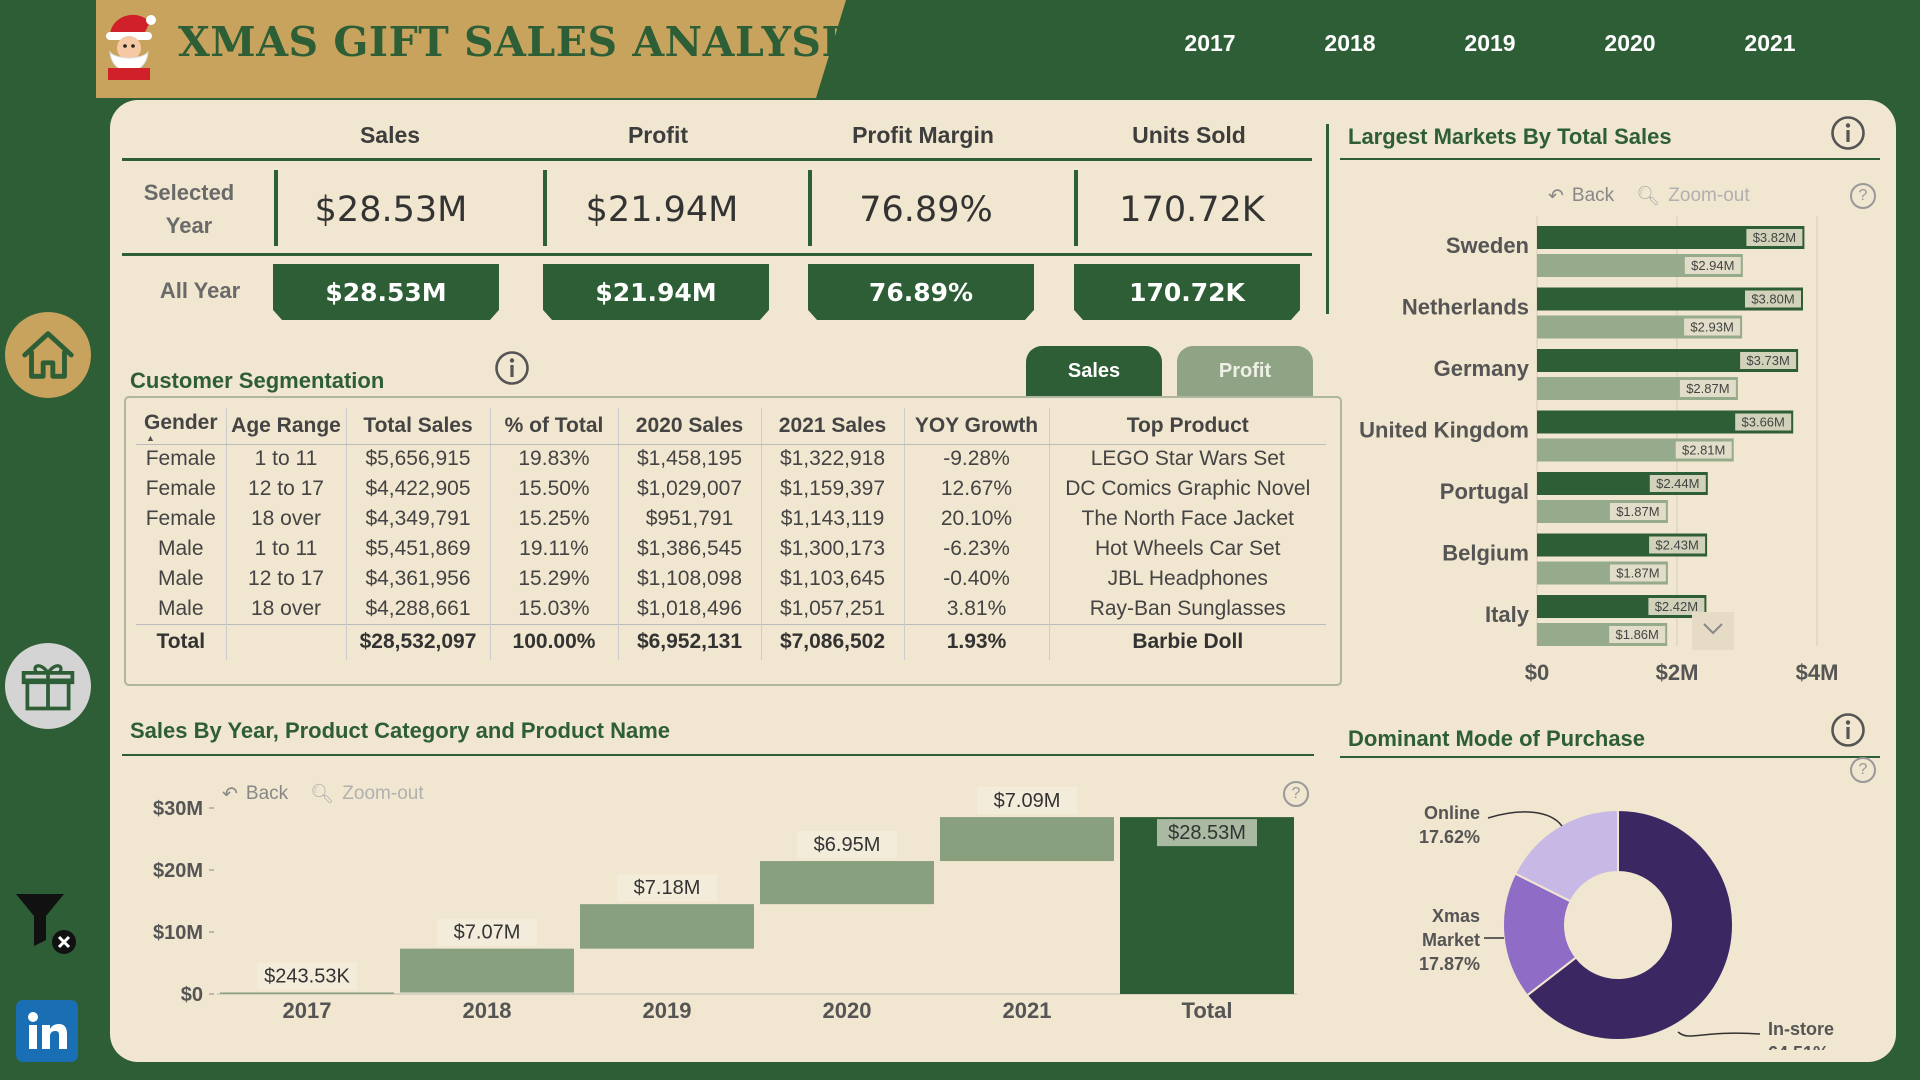 This screenshot has width=1920, height=1080. I want to click on data-label: $28.53M, so click(1207, 833).